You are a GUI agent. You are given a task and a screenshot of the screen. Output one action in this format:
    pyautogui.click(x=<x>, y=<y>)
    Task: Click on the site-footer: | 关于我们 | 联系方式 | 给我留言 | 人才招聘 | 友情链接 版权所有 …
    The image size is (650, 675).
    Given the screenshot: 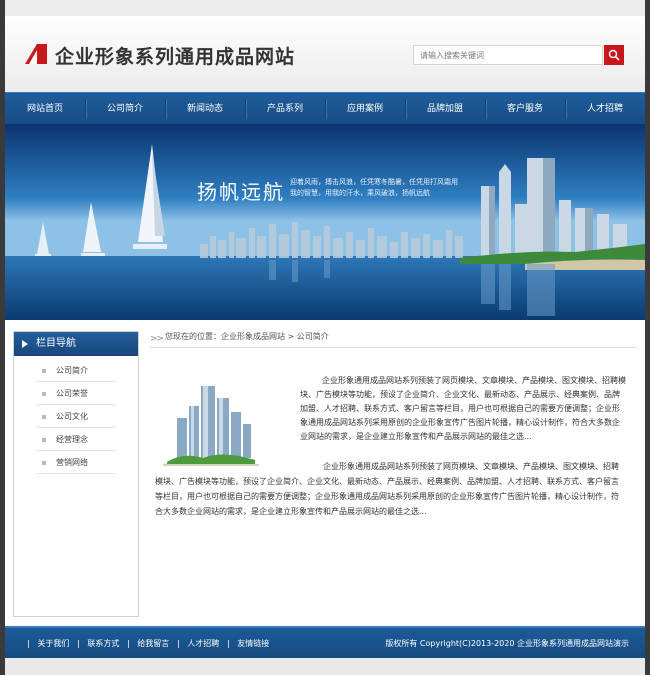 What is the action you would take?
    pyautogui.click(x=325, y=643)
    